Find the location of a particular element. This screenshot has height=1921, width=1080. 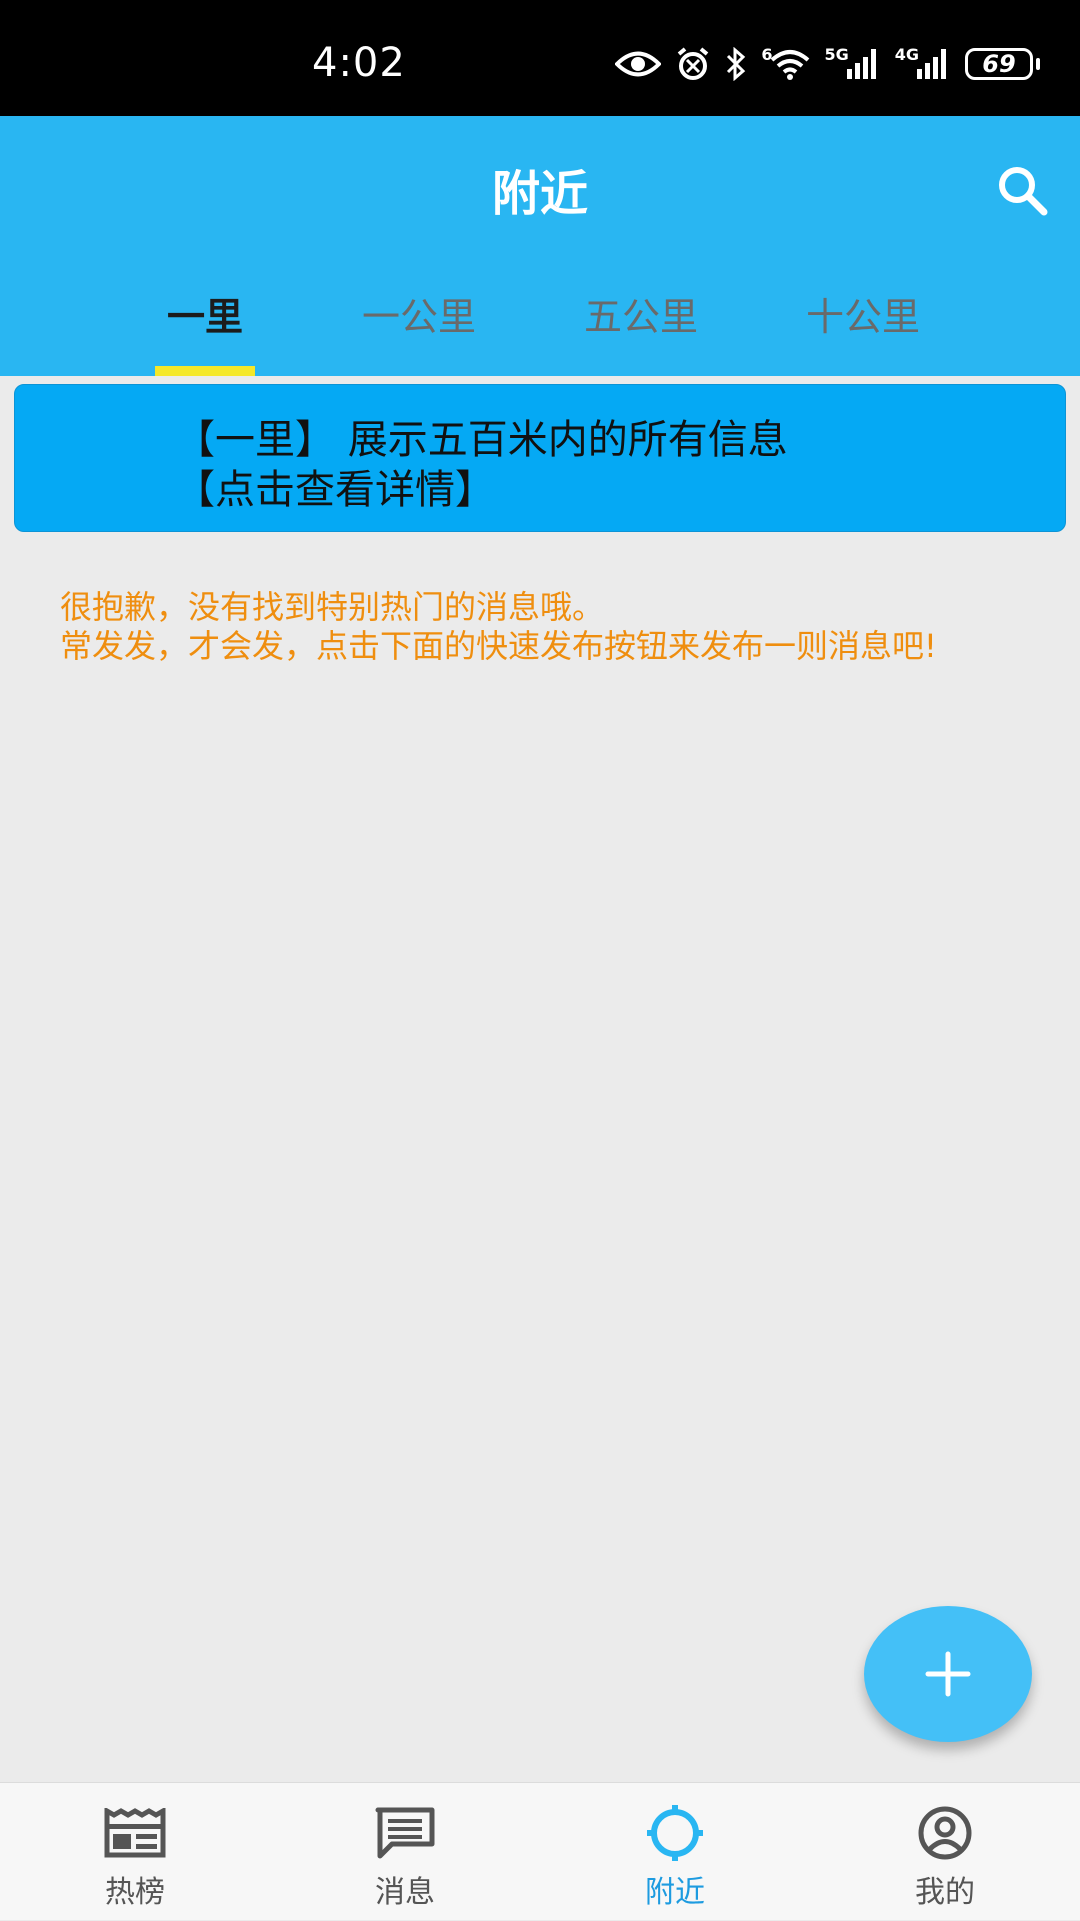

status-icons: 6 5G 4G 69 is located at coordinates (827, 64).